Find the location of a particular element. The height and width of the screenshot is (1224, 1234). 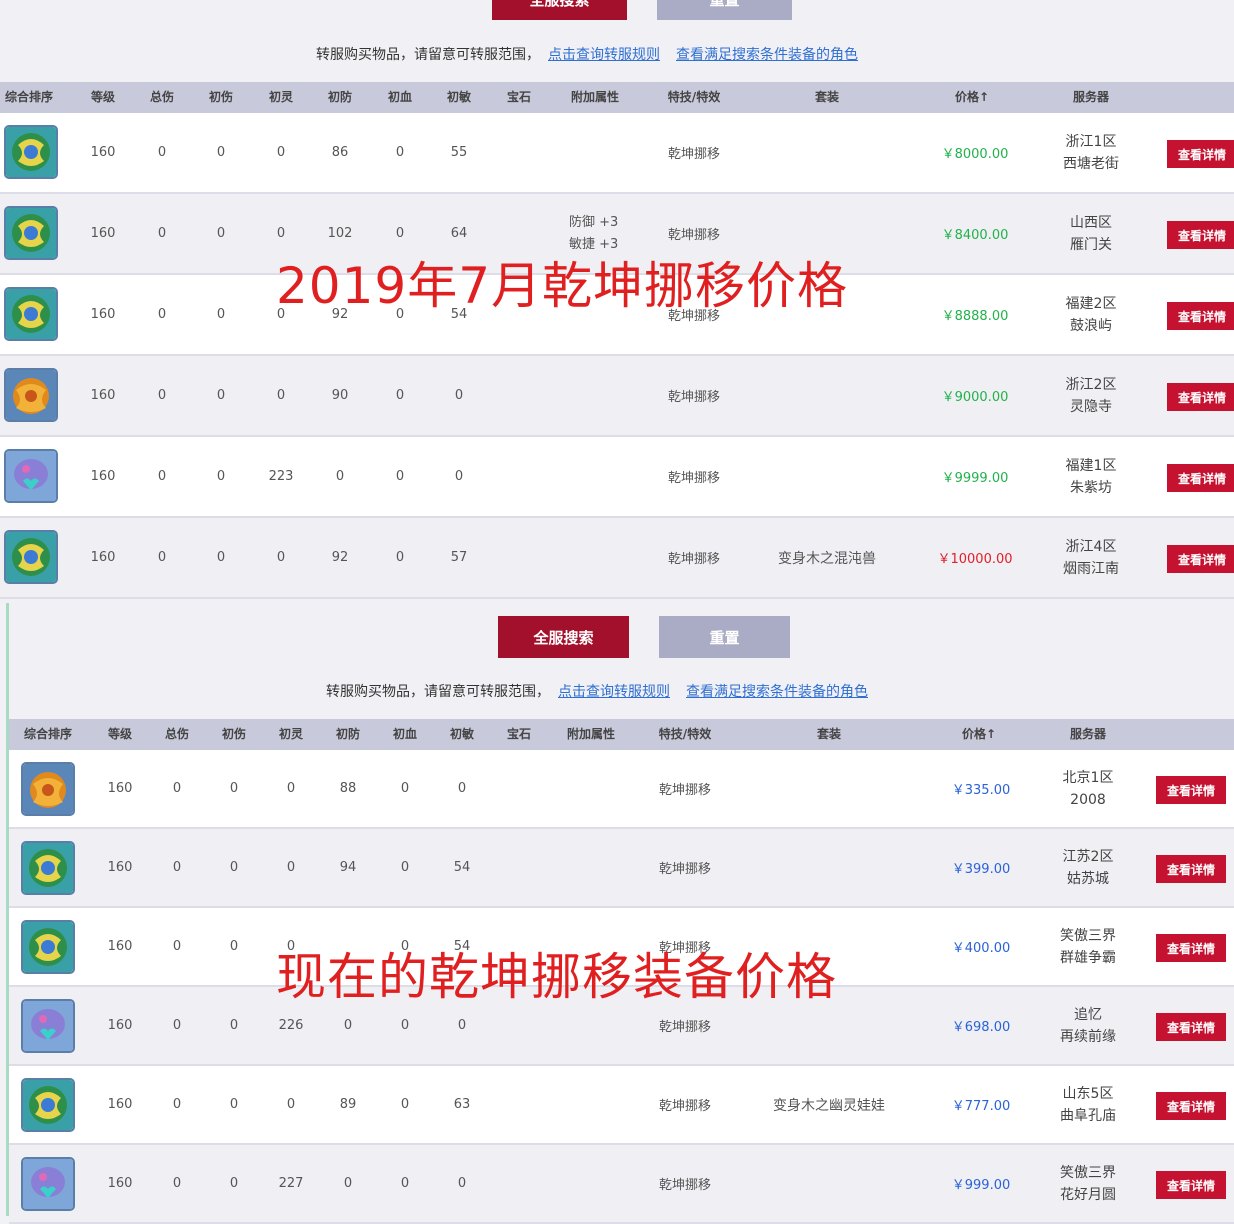

cell-init-def: 90 is located at coordinates (340, 395).